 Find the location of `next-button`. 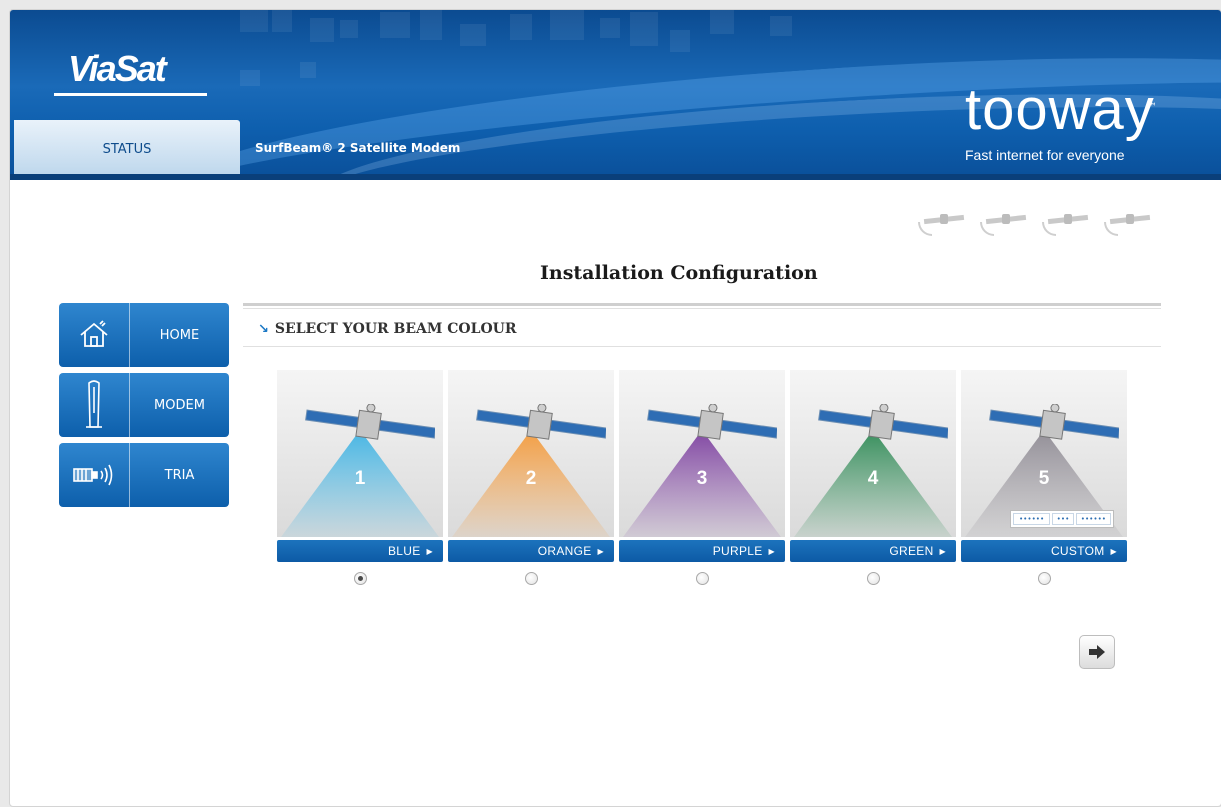

next-button is located at coordinates (1097, 652).